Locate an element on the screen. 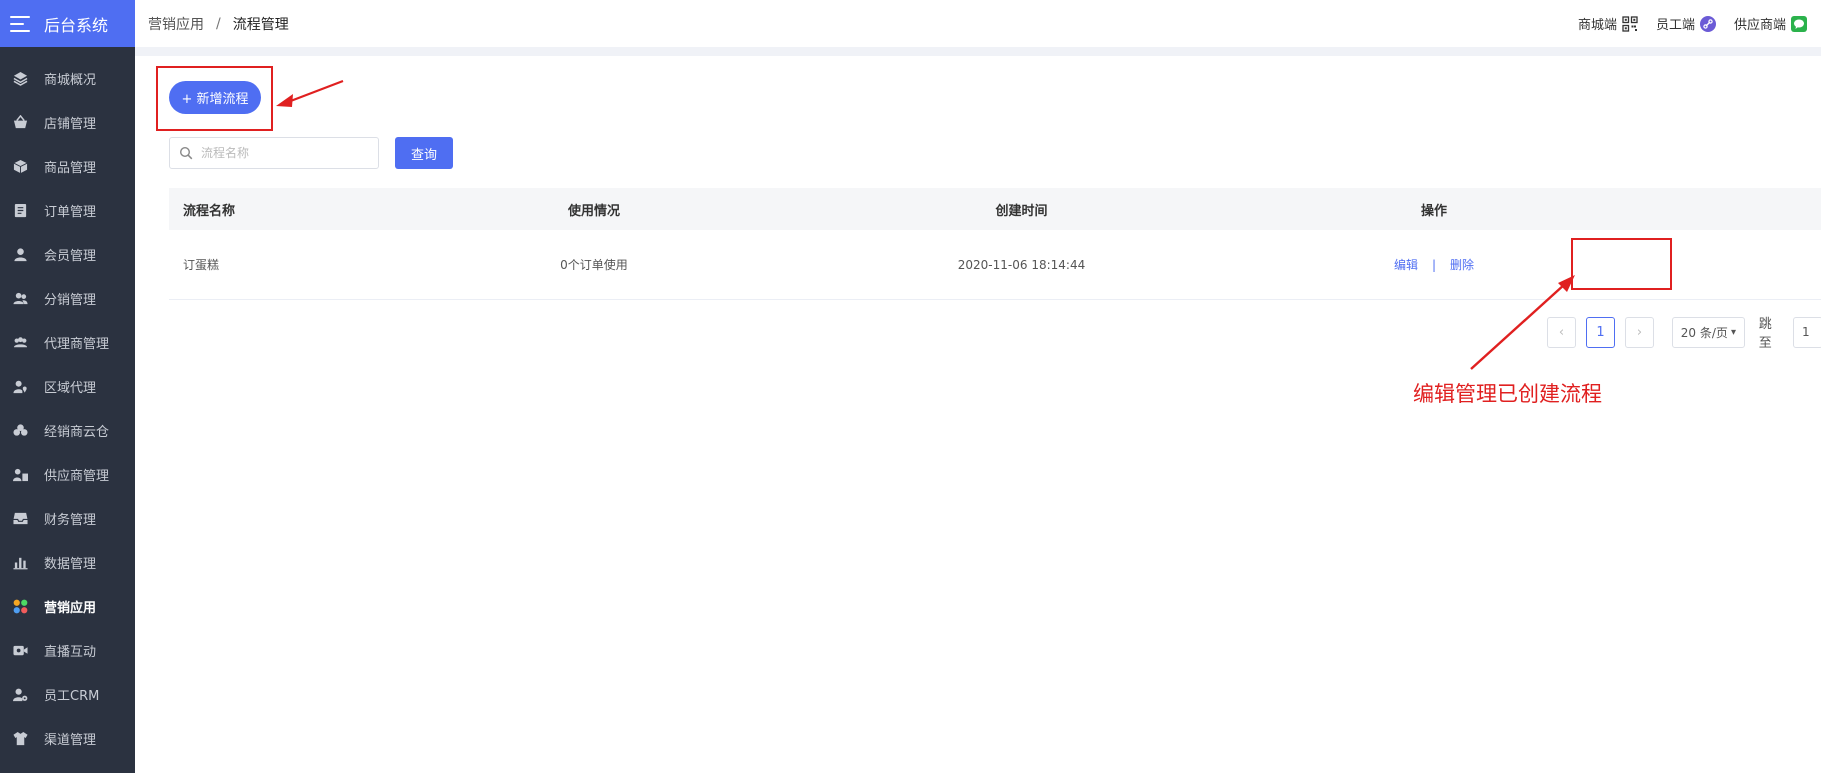 Image resolution: width=1821 pixels, height=773 pixels. wechat-icon is located at coordinates (1799, 23).